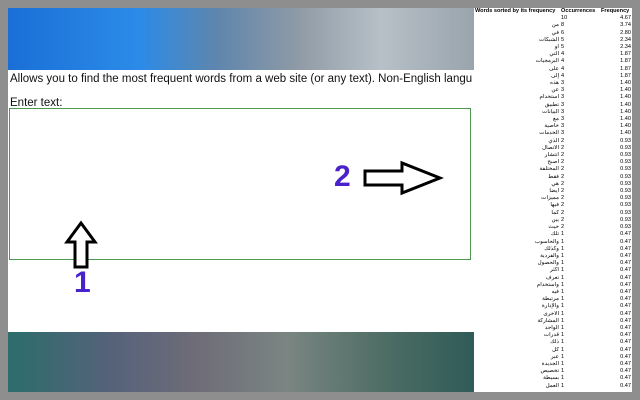 The height and width of the screenshot is (400, 640). What do you see at coordinates (625, 32) in the screenshot?
I see `frequency-cell: 2.80` at bounding box center [625, 32].